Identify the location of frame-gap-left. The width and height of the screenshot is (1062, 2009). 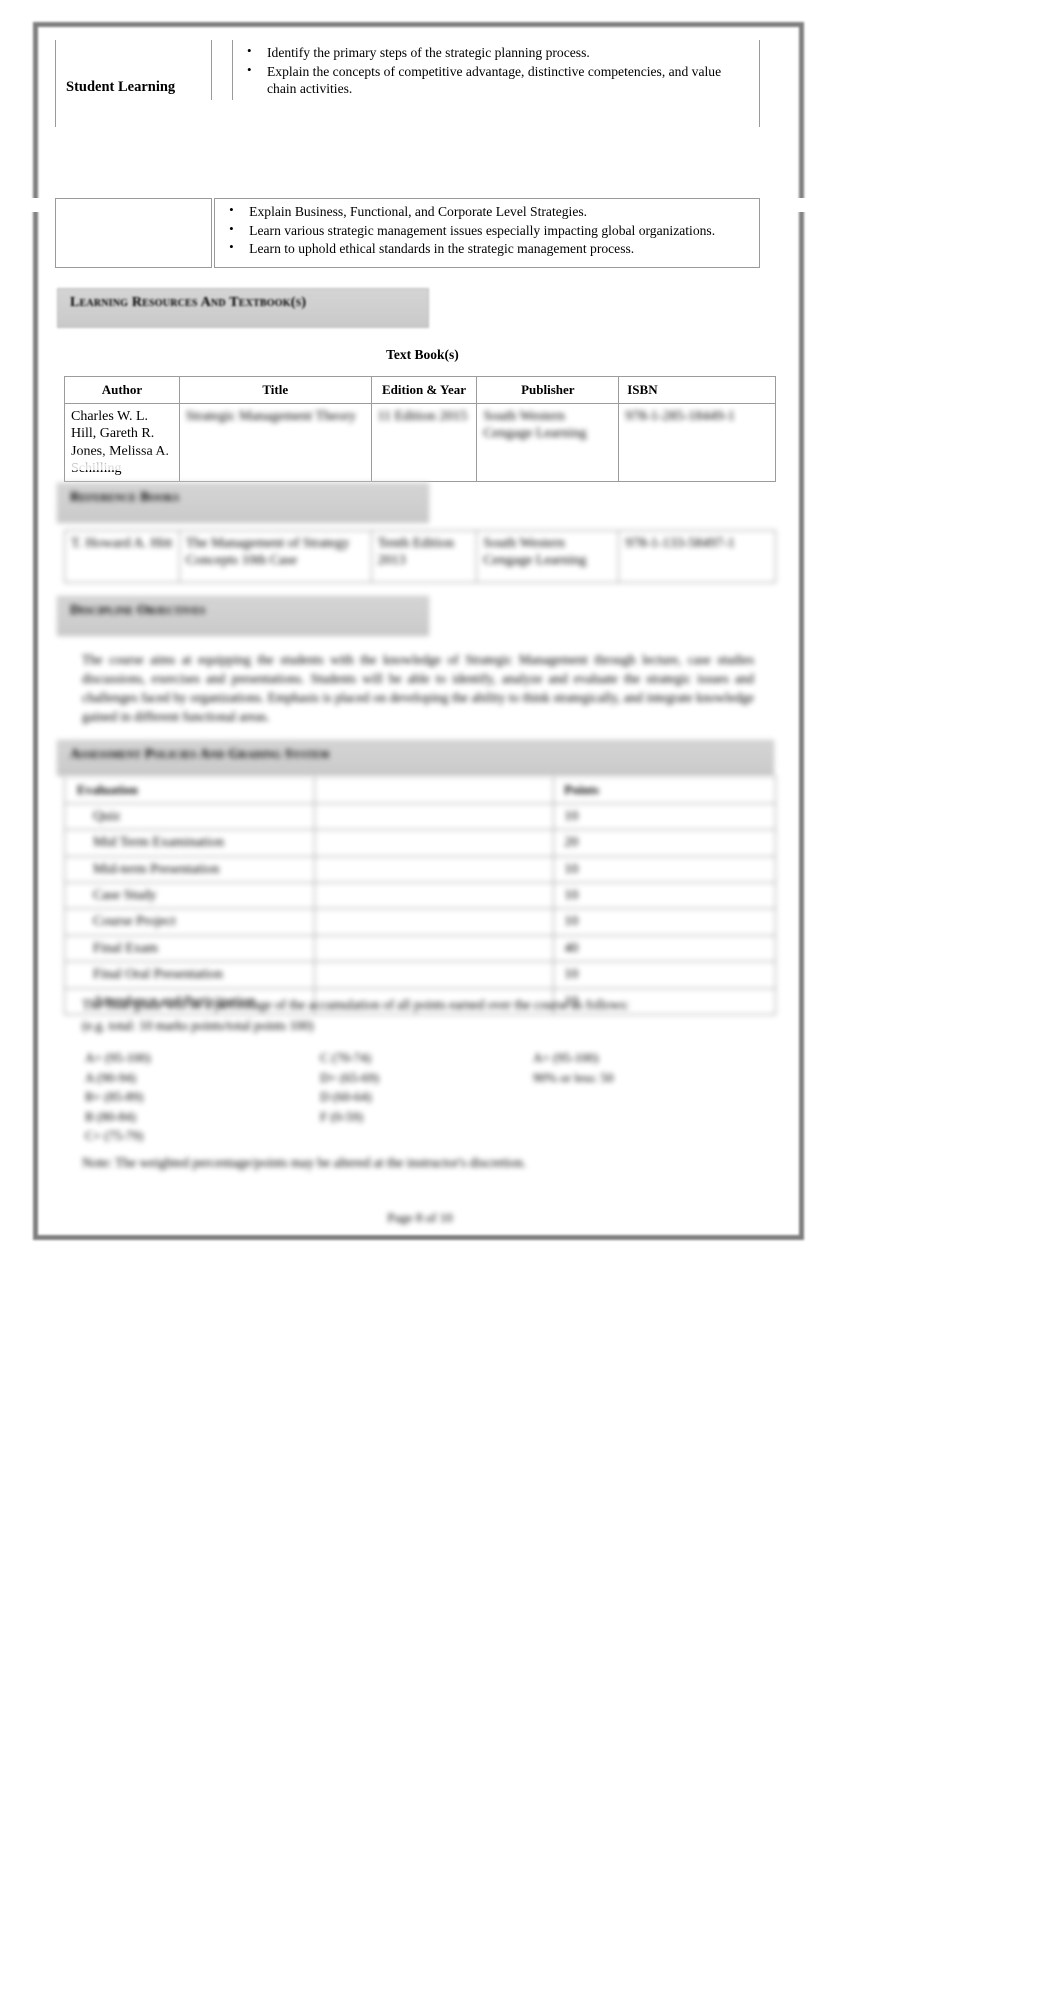
(40, 205).